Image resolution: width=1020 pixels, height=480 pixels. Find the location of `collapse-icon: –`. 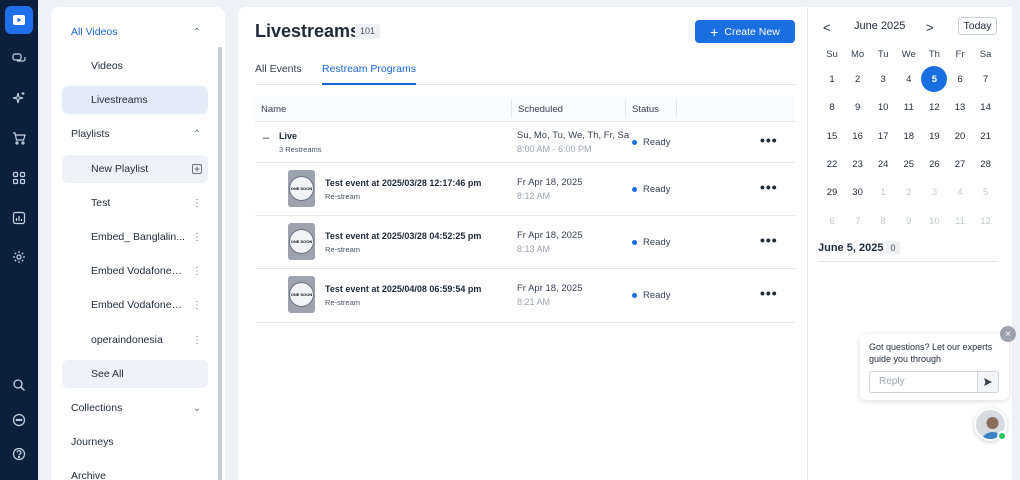

collapse-icon: – is located at coordinates (266, 138).